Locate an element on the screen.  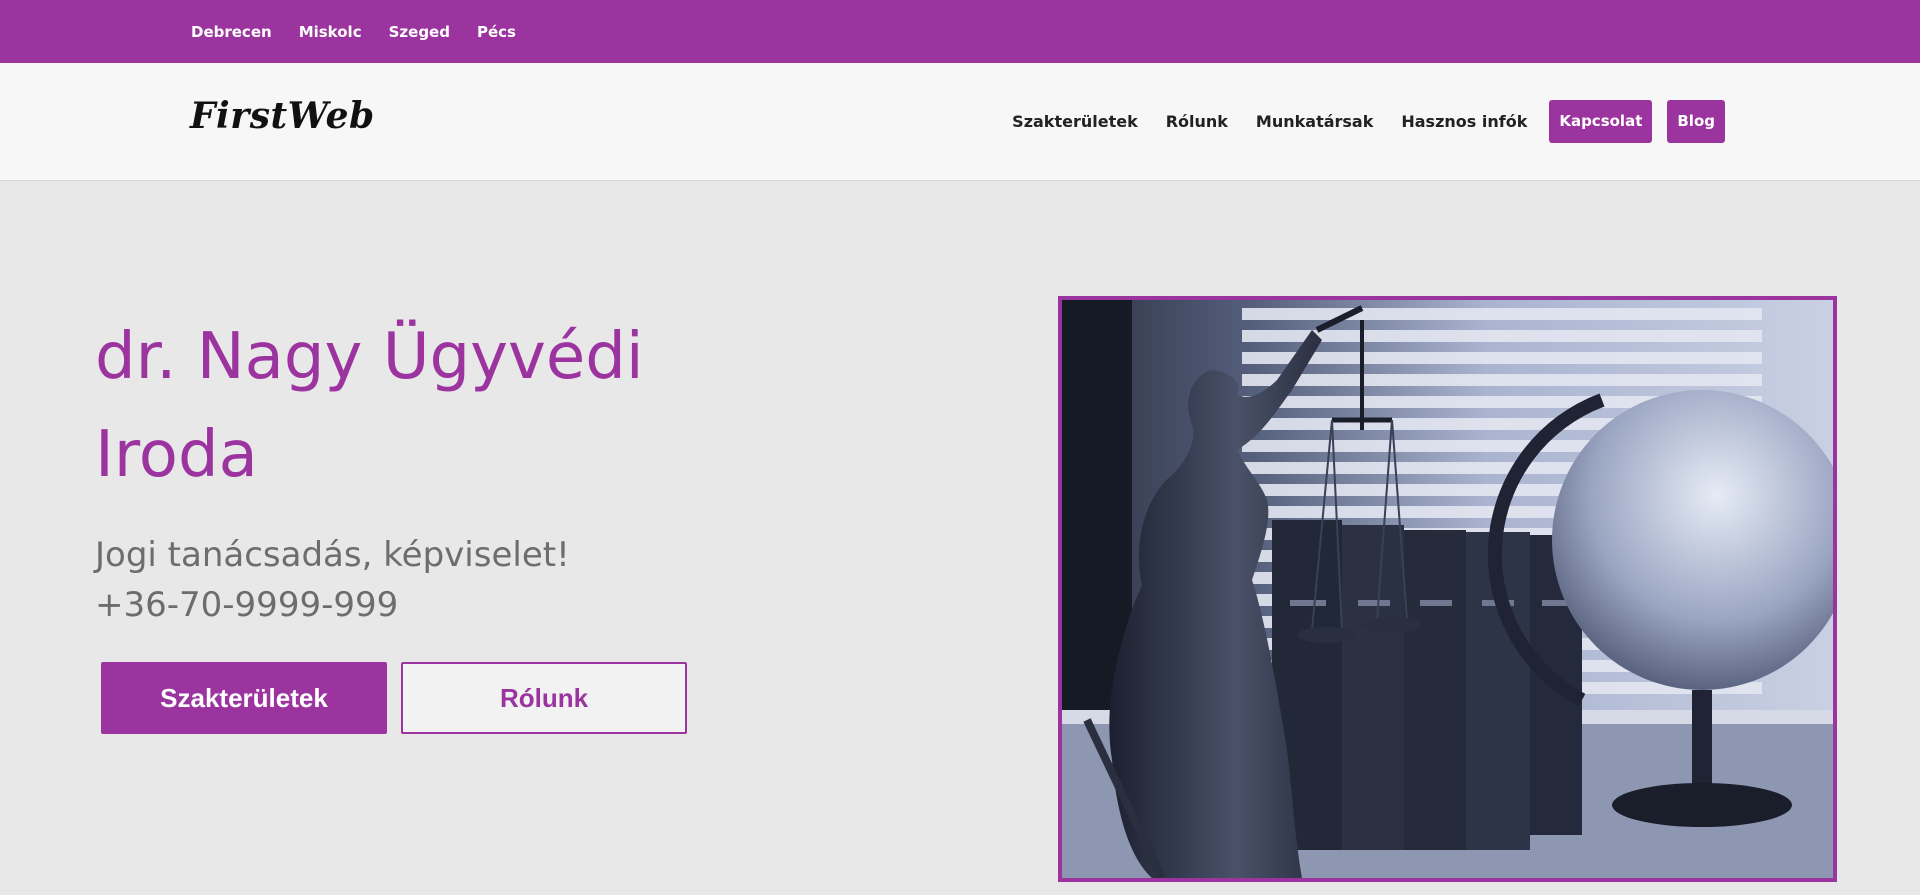
hero-phone: +36-70-9999-999 is located at coordinates (246, 605).